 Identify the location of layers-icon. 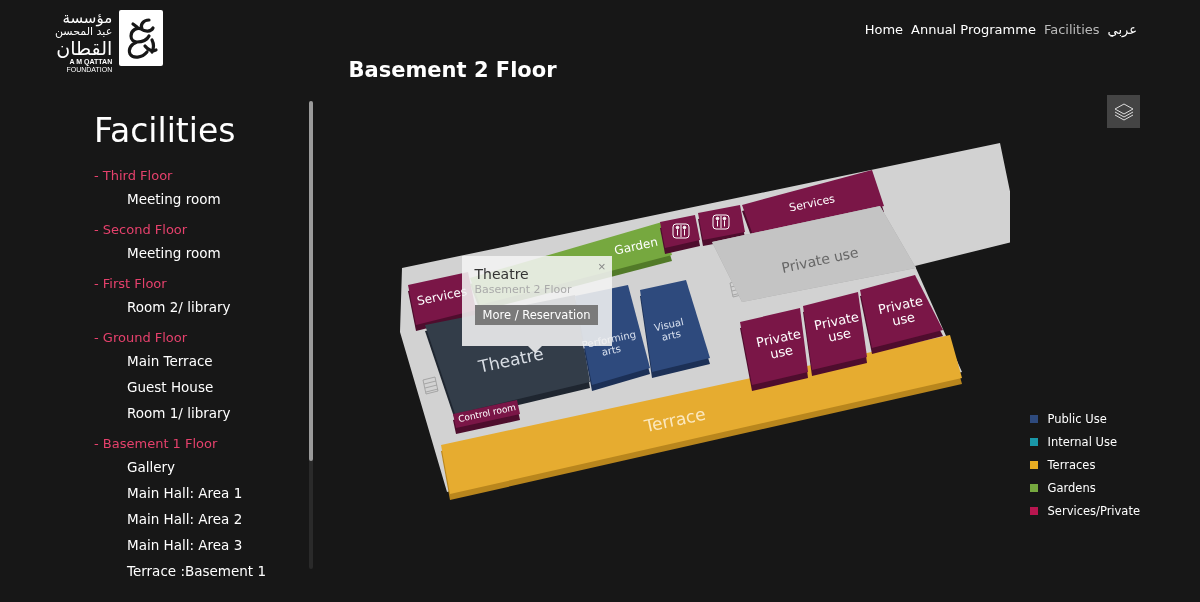
(1123, 111).